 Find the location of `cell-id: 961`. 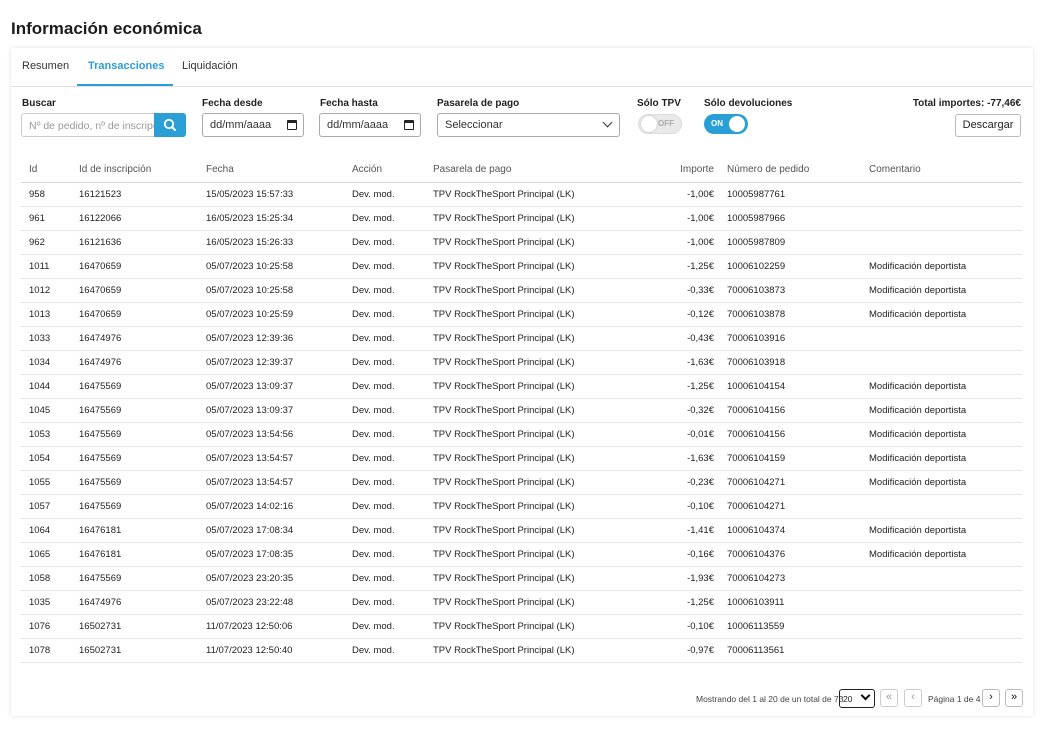

cell-id: 961 is located at coordinates (37, 218).